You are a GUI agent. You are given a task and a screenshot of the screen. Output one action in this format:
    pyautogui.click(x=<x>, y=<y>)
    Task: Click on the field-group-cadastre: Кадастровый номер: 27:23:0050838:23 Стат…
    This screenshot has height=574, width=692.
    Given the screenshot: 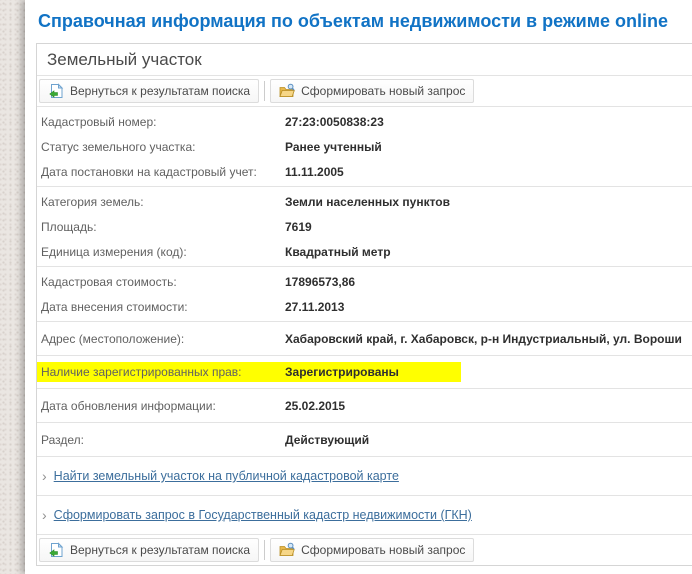 What is the action you would take?
    pyautogui.click(x=364, y=146)
    